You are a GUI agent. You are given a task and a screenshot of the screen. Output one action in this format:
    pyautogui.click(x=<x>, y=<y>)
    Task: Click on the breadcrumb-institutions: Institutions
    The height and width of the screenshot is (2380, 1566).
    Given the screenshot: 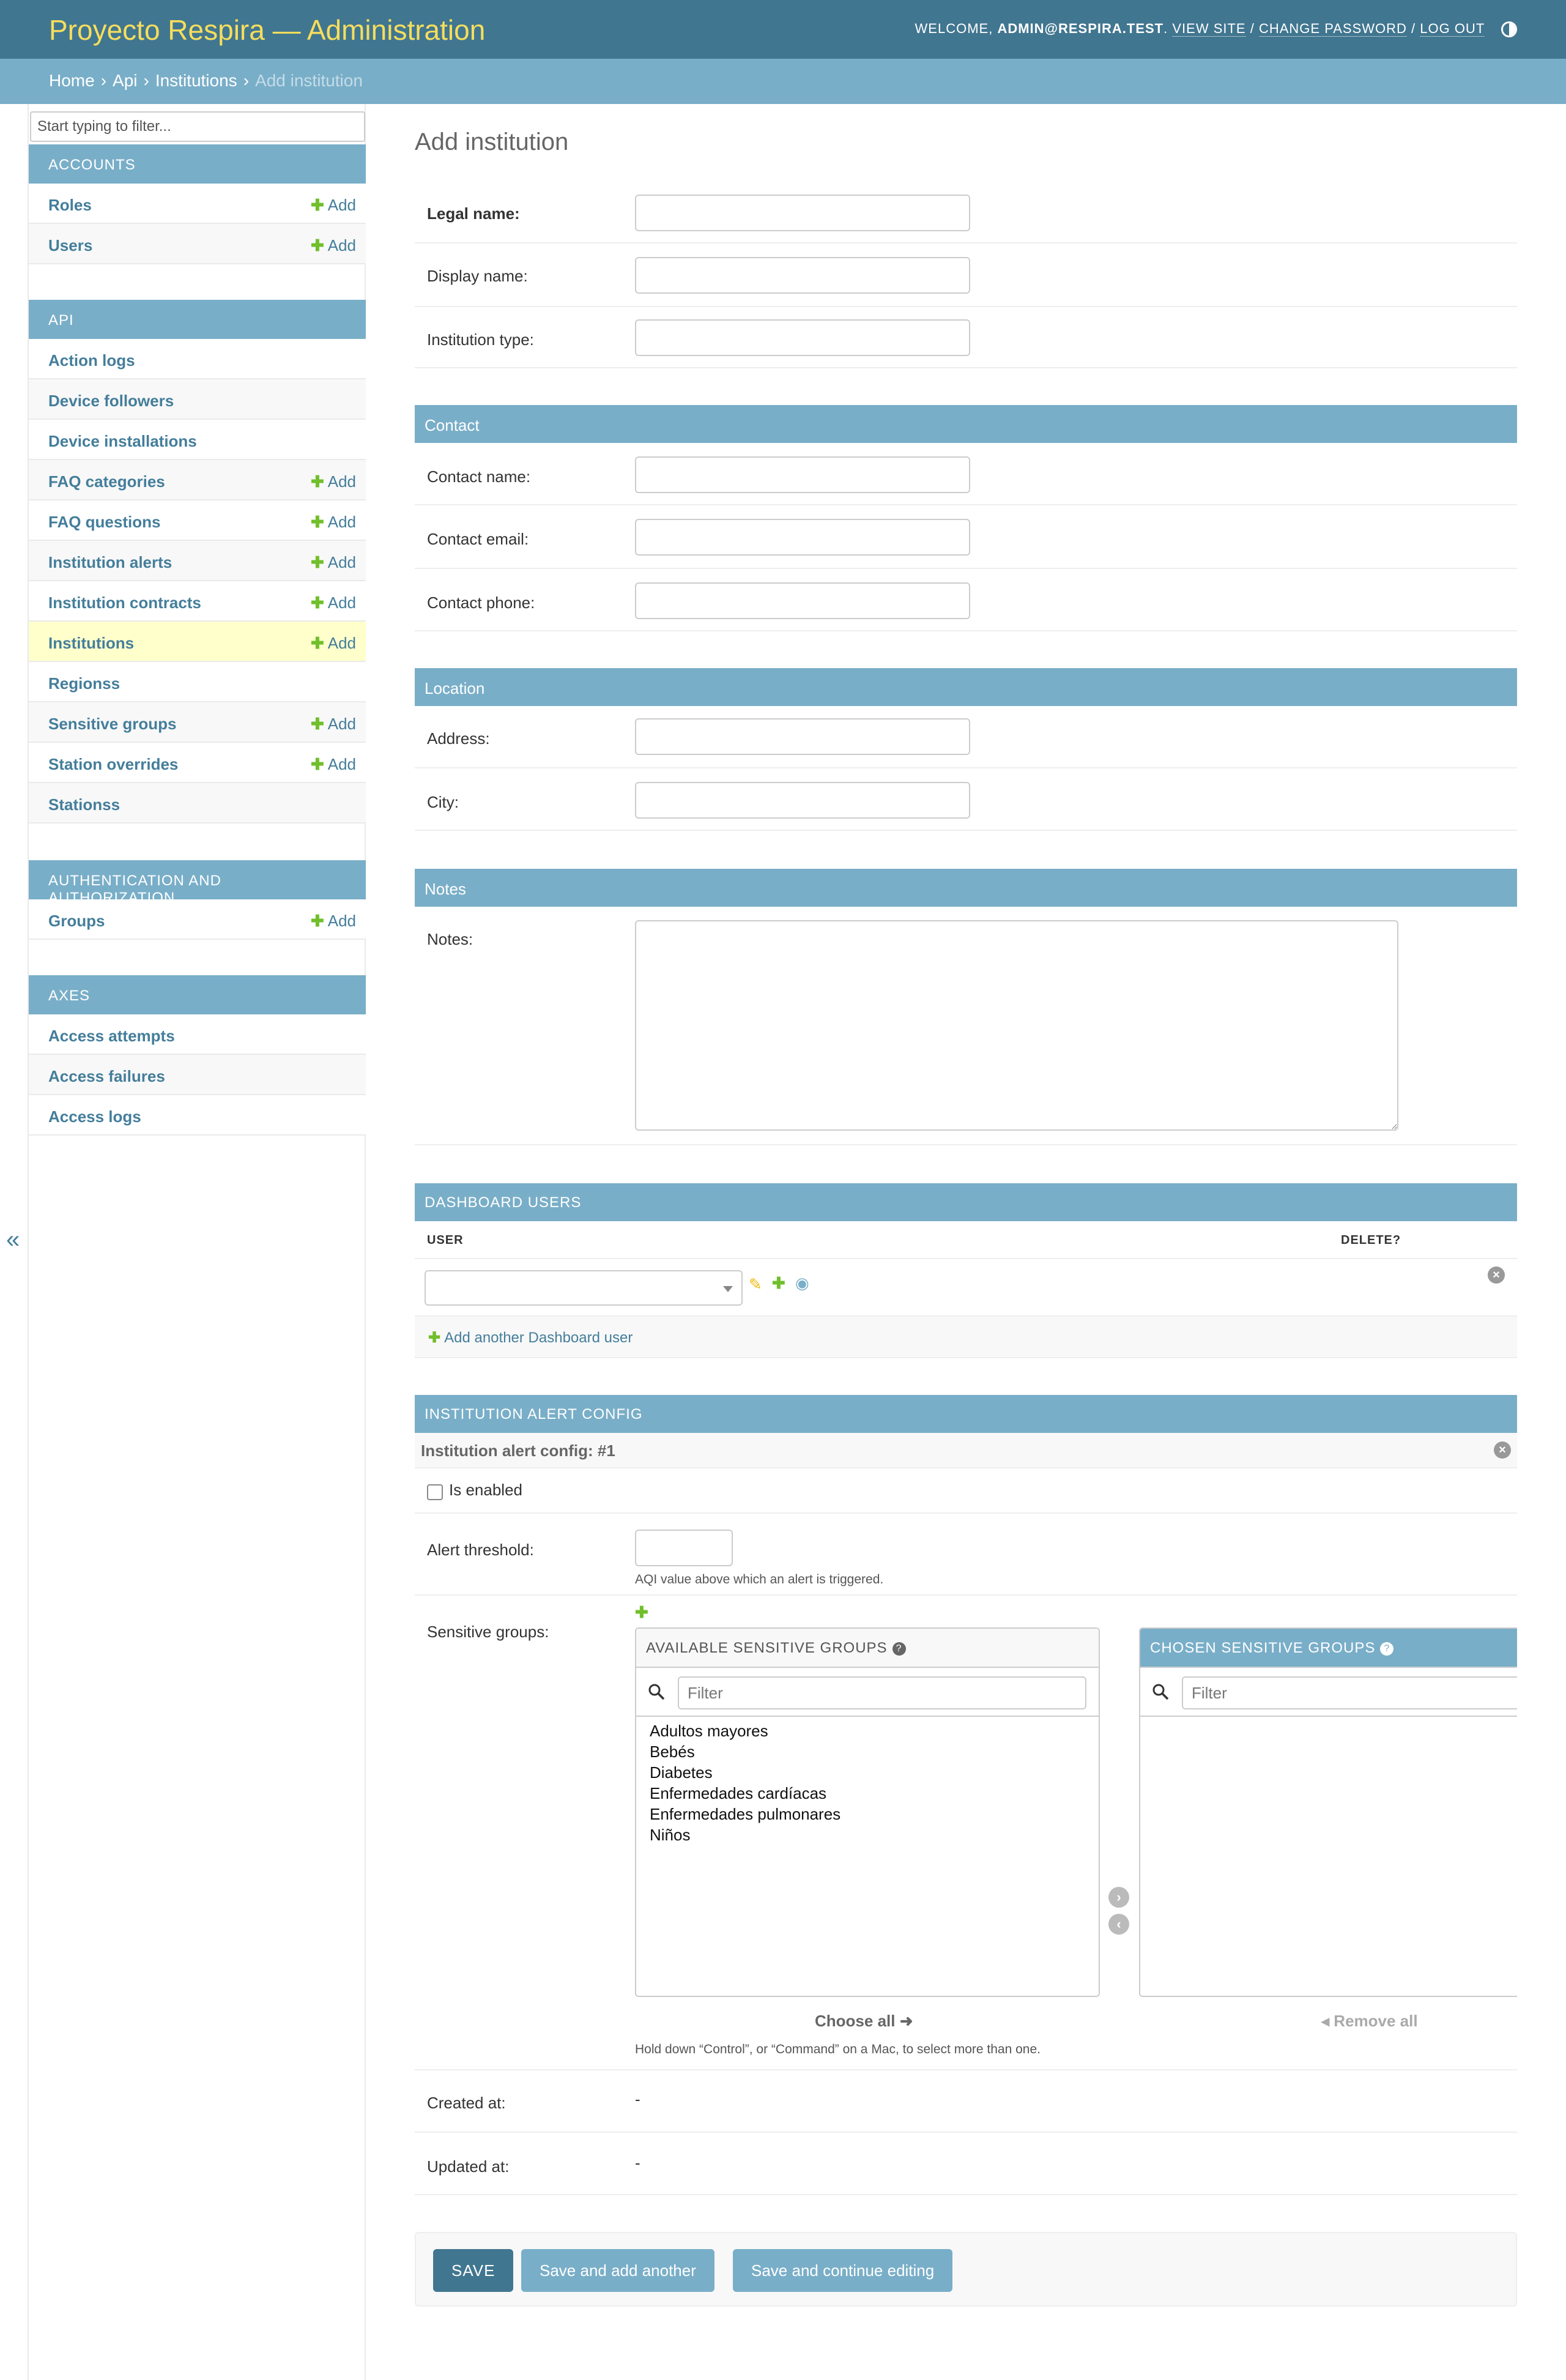 What is the action you would take?
    pyautogui.click(x=196, y=80)
    